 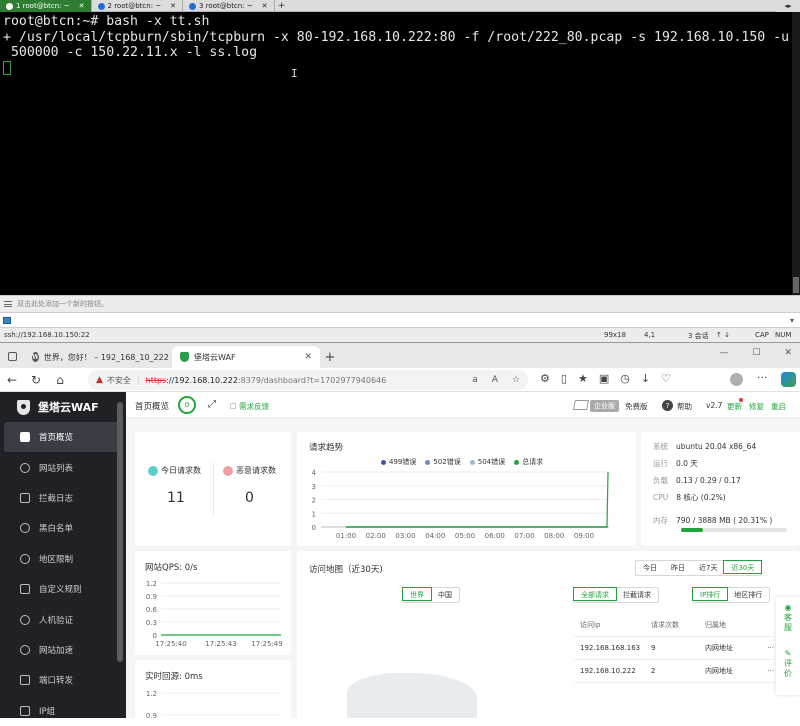 I want to click on fullscreen-icon: ⤢, so click(x=212, y=404).